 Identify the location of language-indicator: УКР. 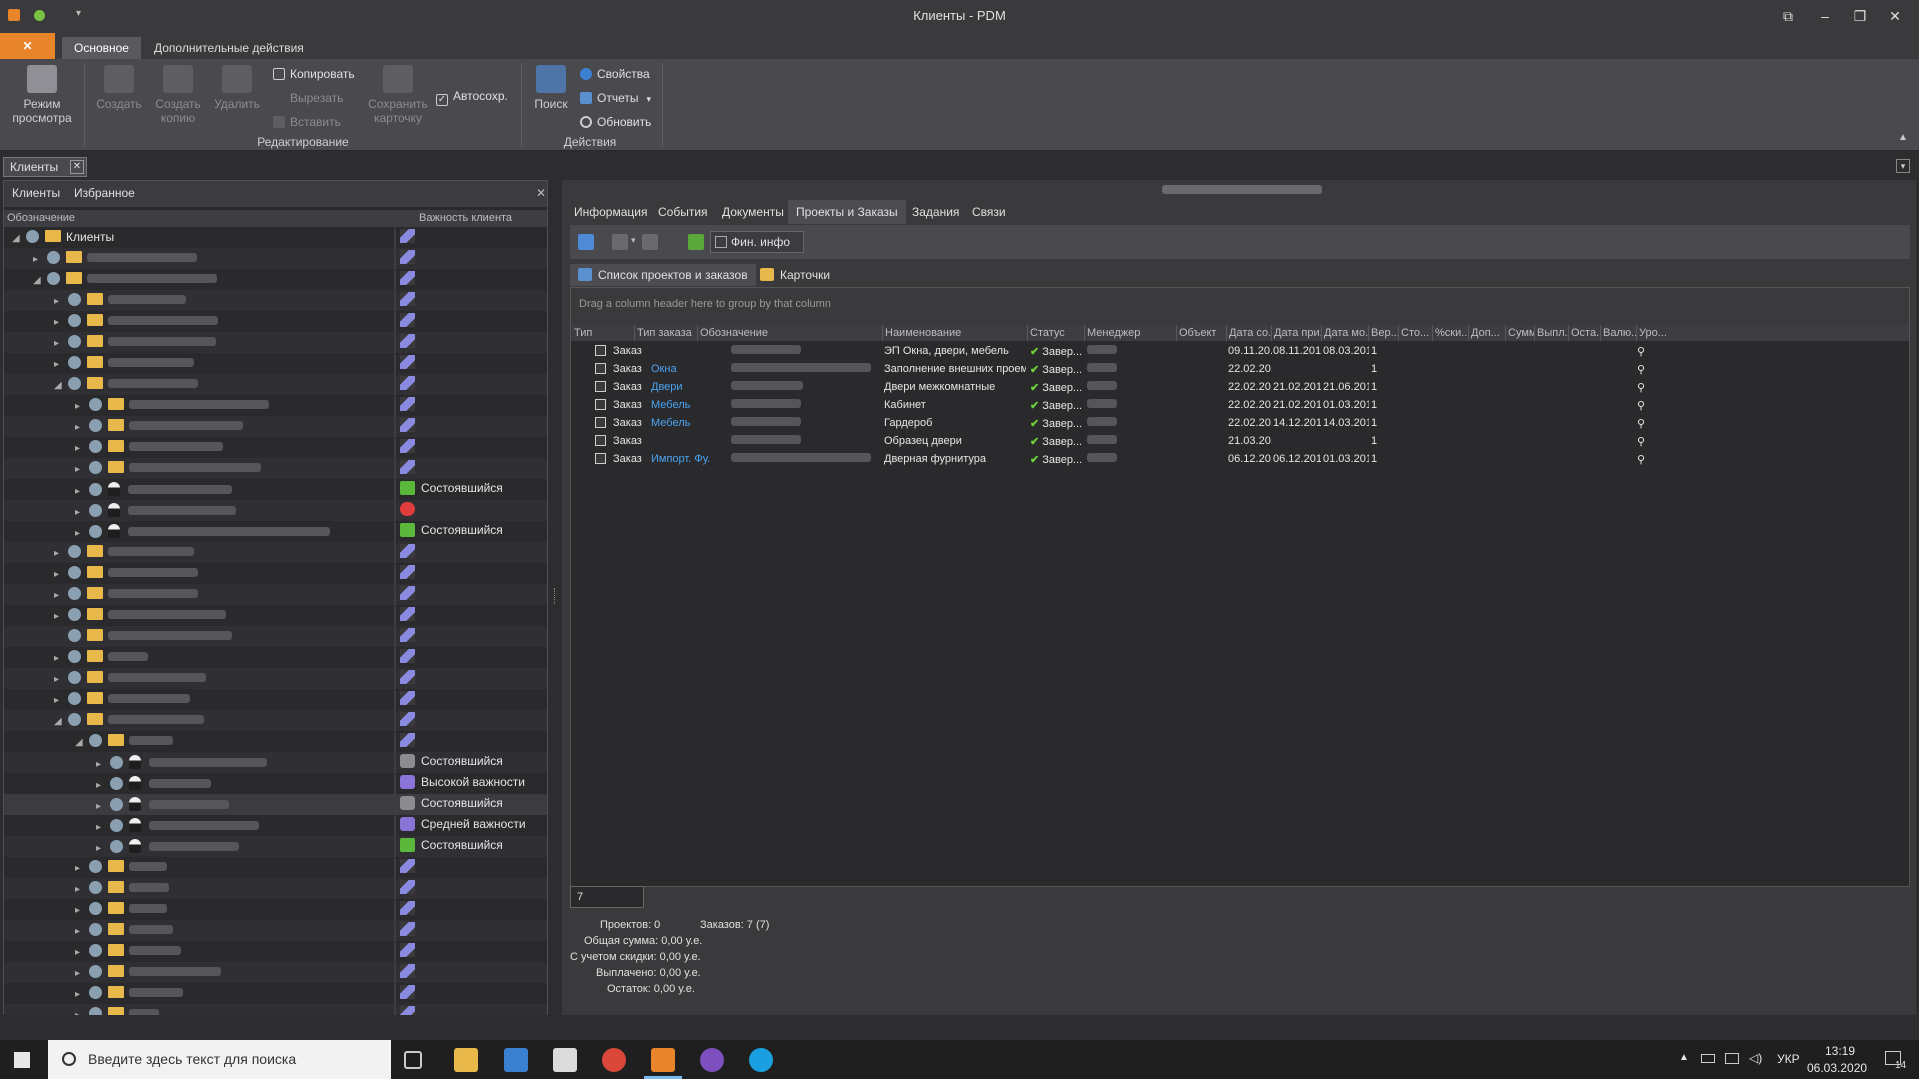
(1788, 1059).